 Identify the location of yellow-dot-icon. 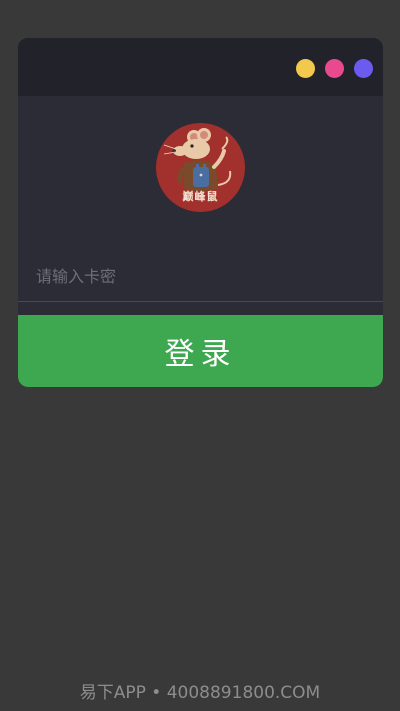
(305, 68).